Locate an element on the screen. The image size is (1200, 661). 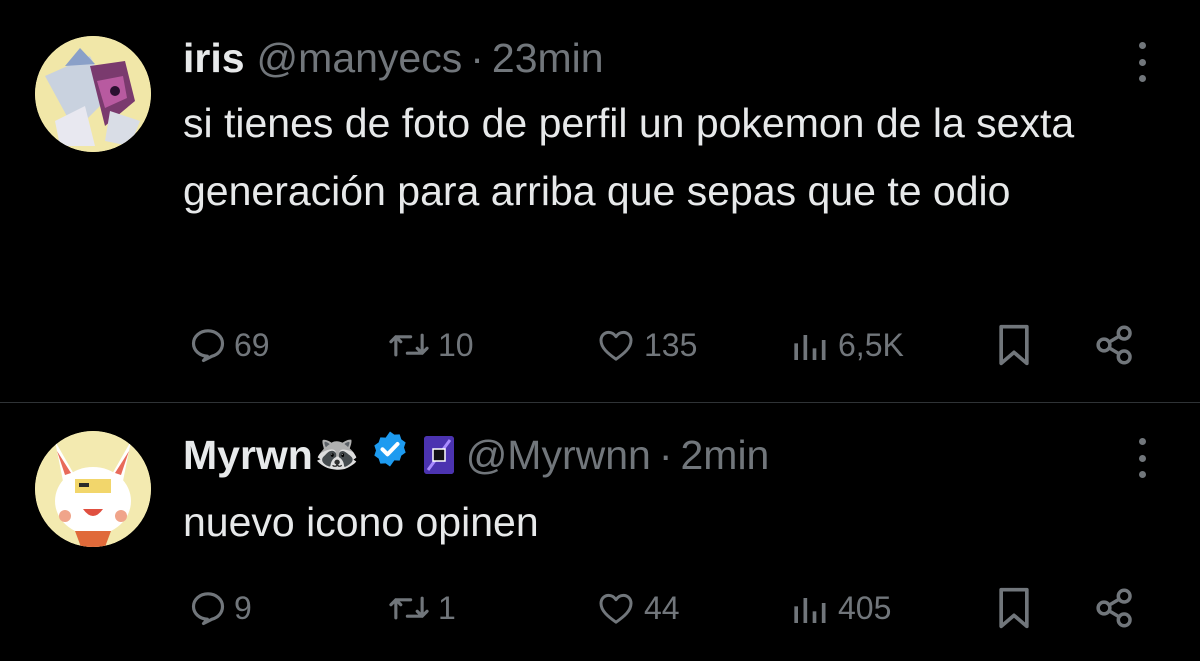
raccoon-emoji: 🦝 is located at coordinates (337, 454).